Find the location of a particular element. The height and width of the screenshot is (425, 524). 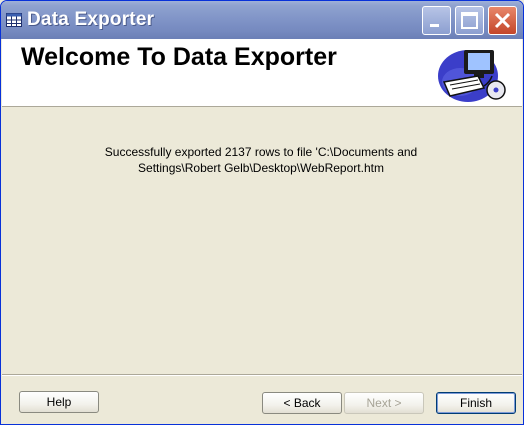

computer-clipart-icon is located at coordinates (472, 73).